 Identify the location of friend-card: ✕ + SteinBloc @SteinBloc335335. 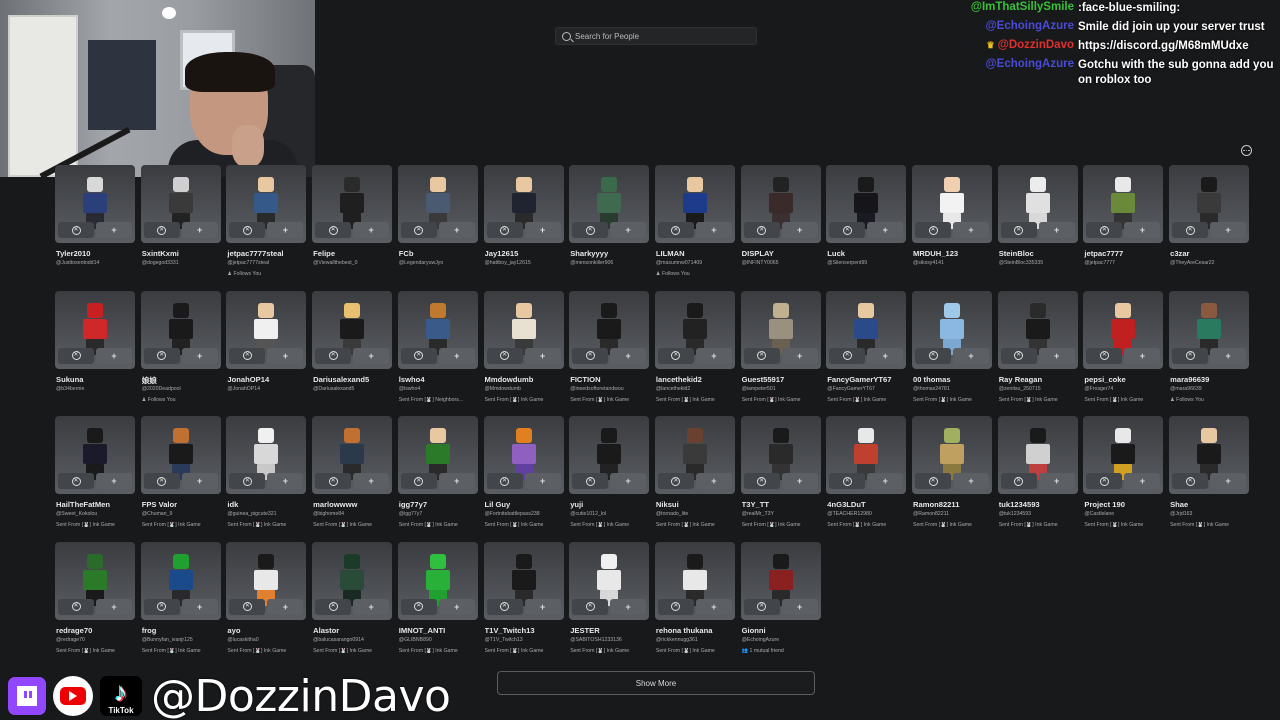
(1039, 225).